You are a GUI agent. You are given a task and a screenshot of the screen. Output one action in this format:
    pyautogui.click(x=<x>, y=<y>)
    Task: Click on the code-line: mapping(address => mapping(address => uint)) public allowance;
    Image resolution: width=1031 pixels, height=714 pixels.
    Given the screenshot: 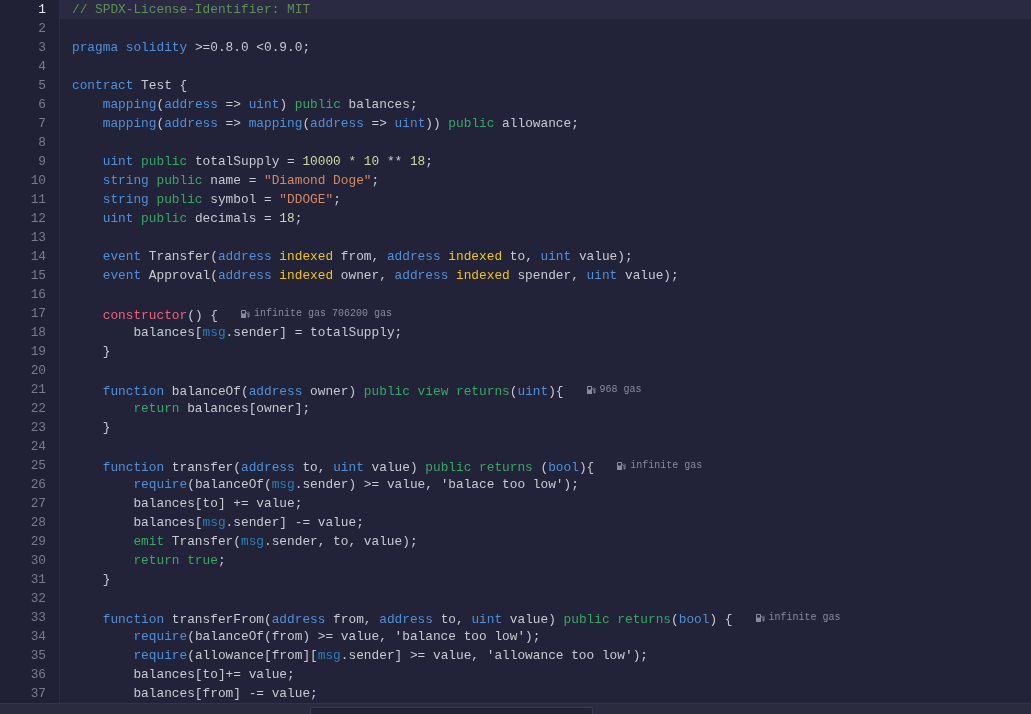 What is the action you would take?
    pyautogui.click(x=340, y=123)
    